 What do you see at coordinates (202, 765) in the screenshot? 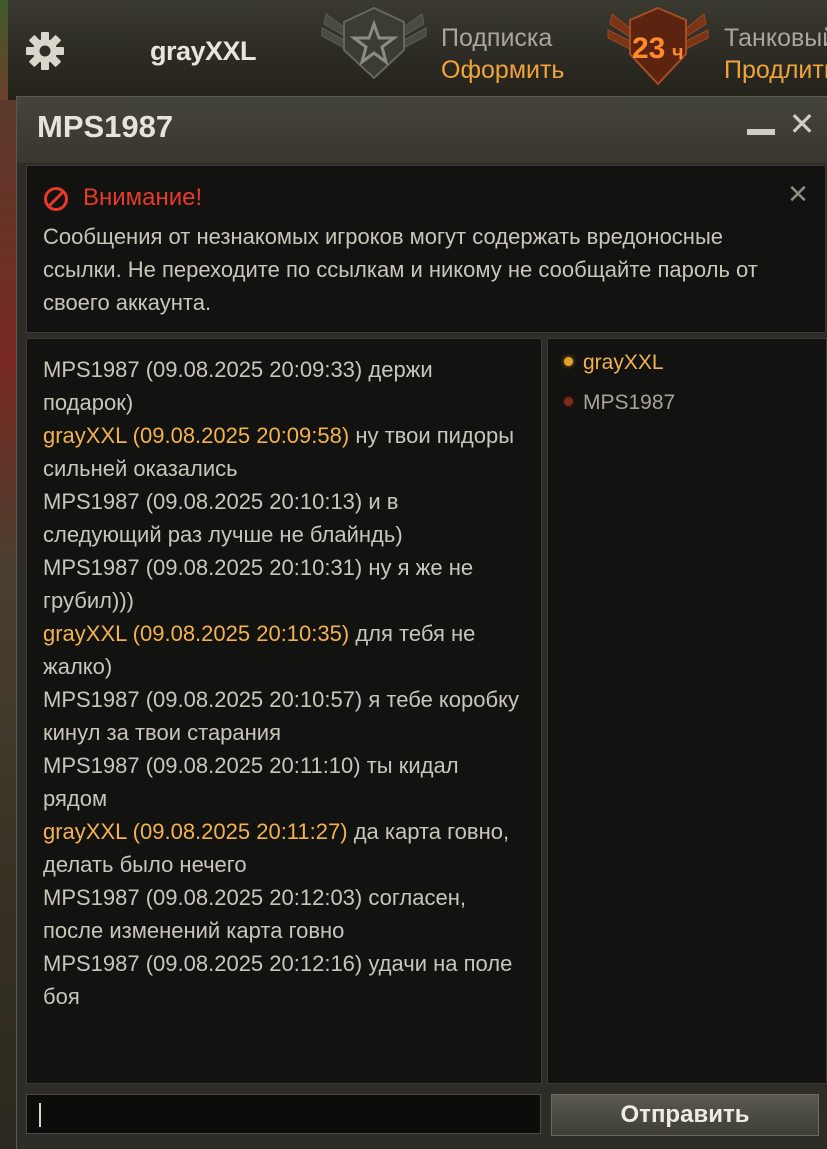
I see `message-author-timestamp: MPS1987 (09.08.2025 20:11:10)` at bounding box center [202, 765].